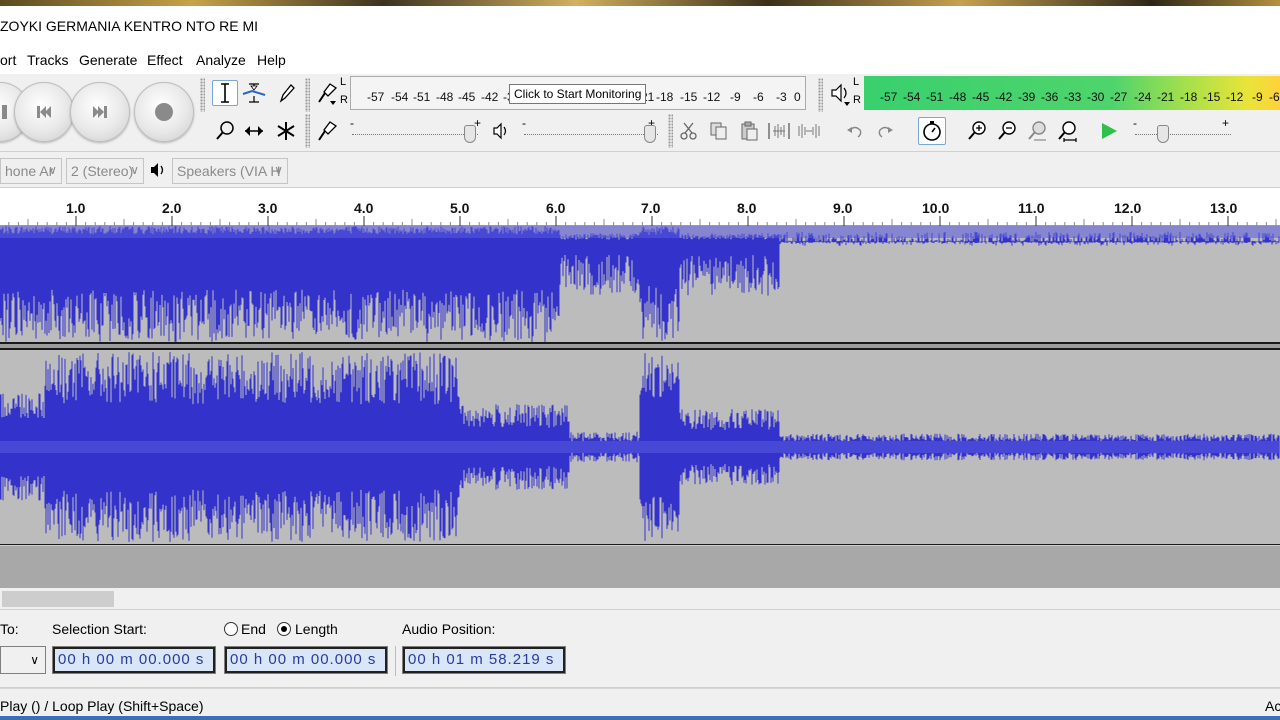 The image size is (1280, 720). I want to click on menu-tracks: Tracks, so click(47, 60).